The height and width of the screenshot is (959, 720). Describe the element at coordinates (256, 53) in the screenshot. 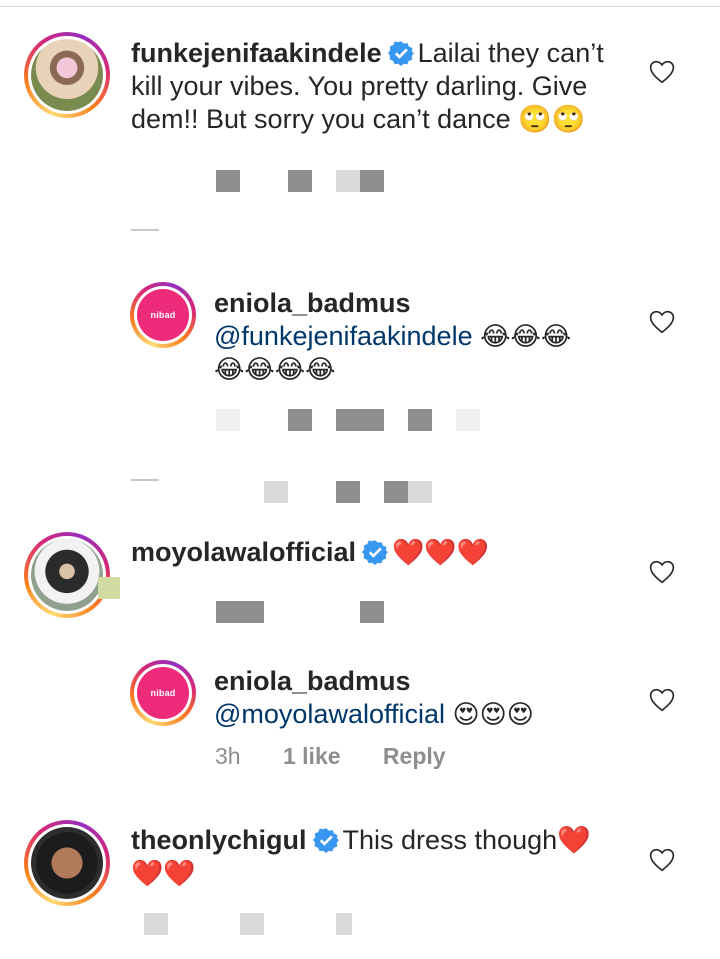

I see `comment-username: funkejenifaakindele` at that location.